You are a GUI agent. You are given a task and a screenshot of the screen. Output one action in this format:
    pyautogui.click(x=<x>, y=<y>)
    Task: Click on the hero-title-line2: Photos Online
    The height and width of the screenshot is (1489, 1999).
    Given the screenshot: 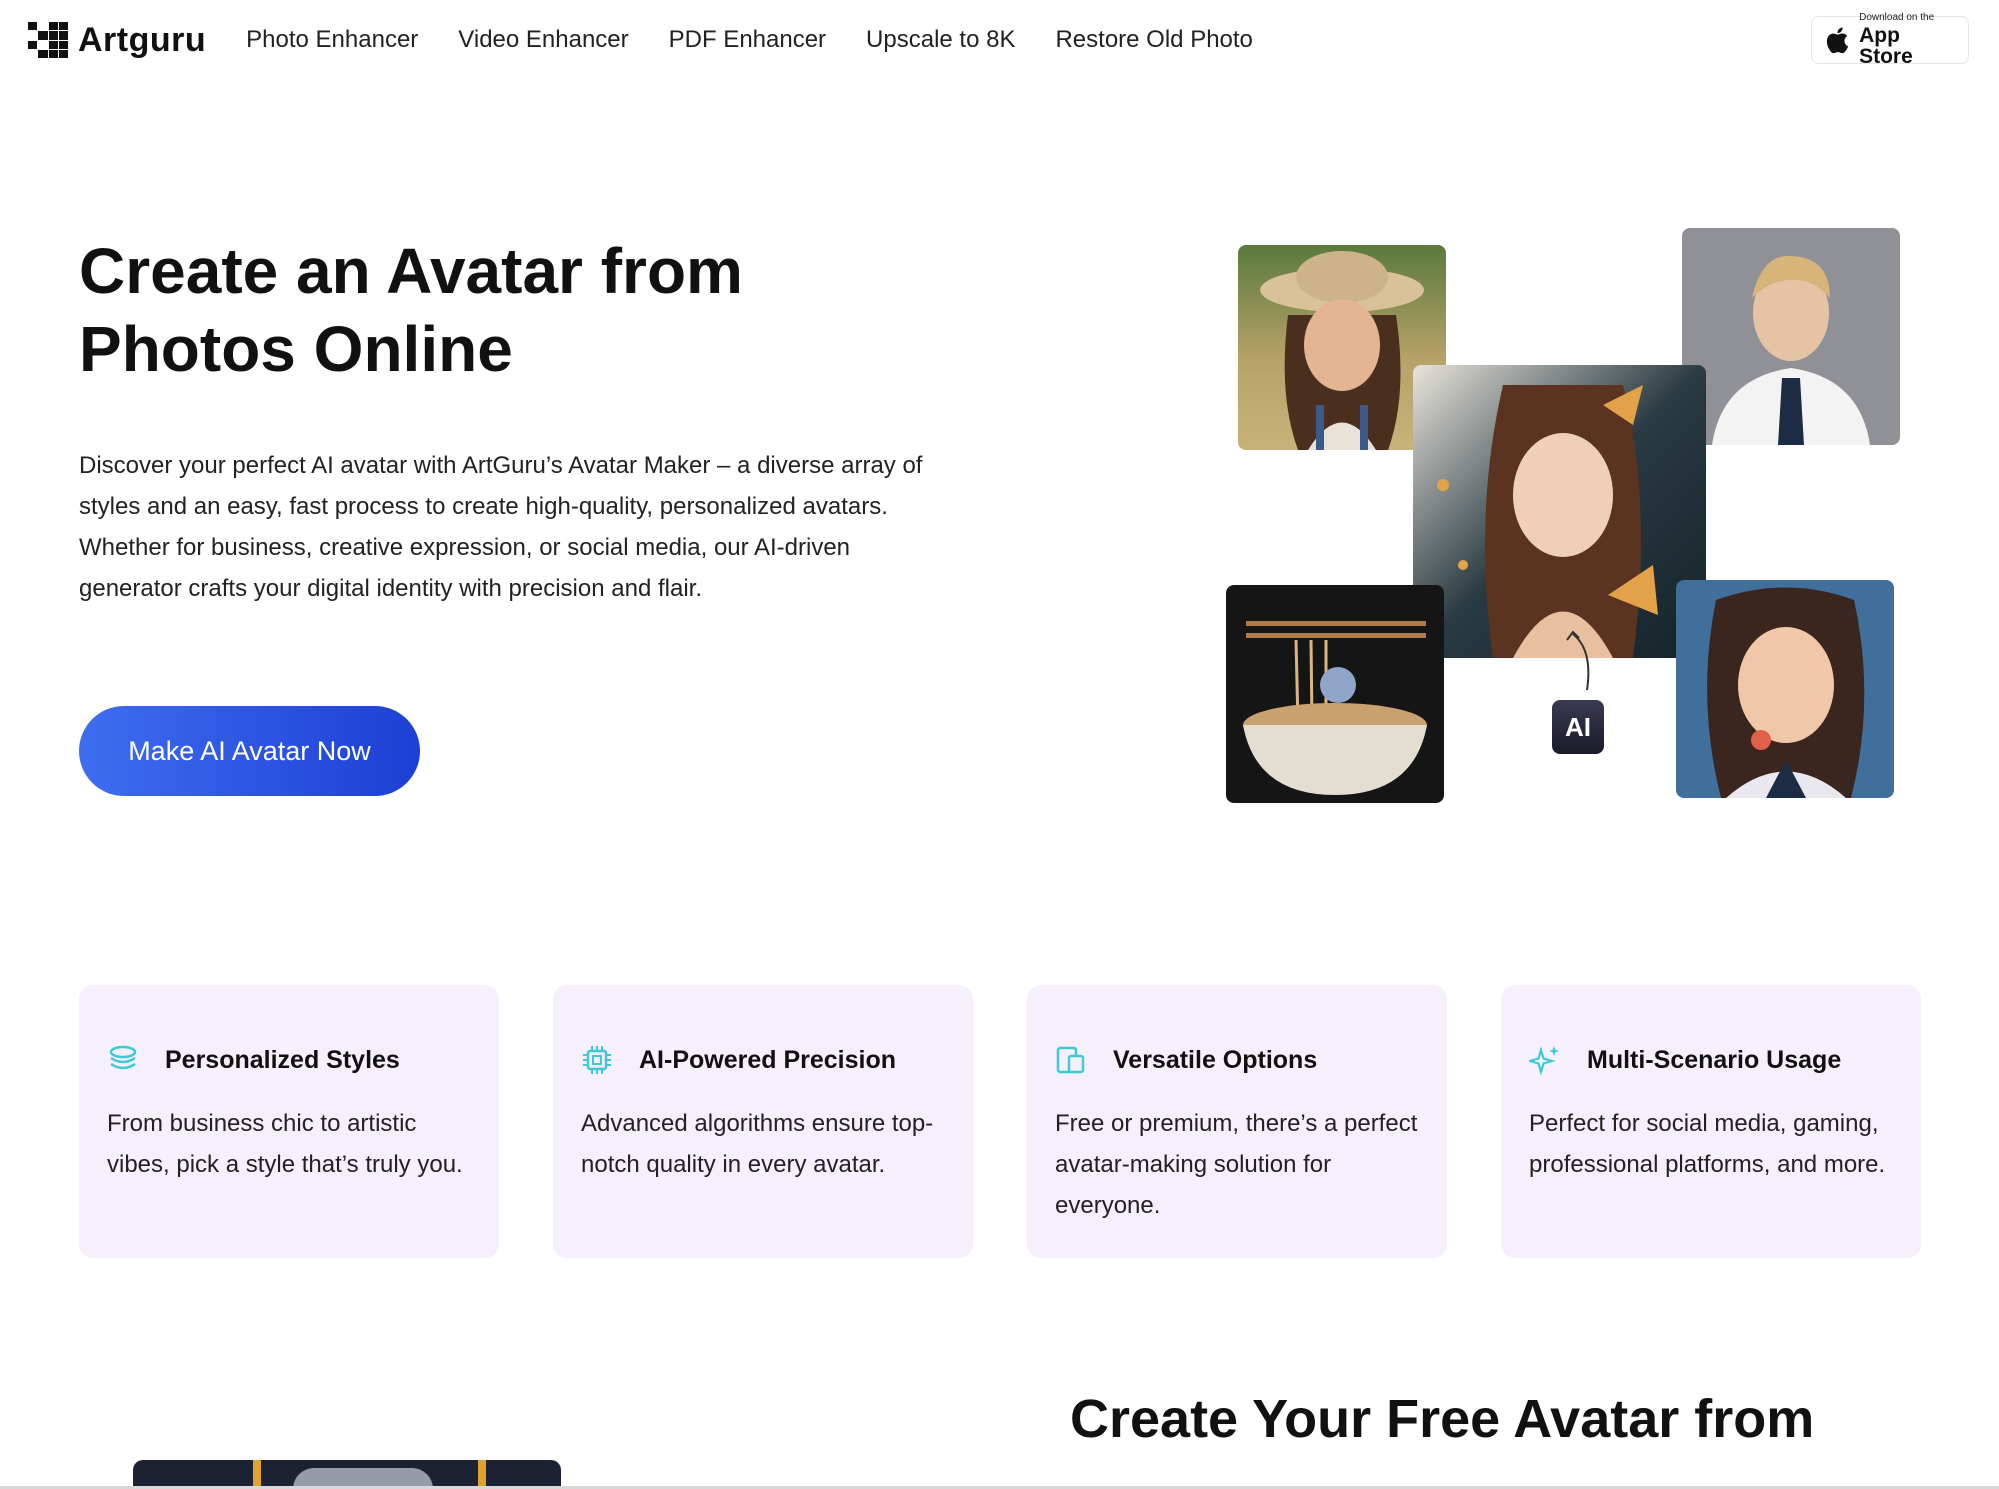 What is the action you would take?
    pyautogui.click(x=296, y=349)
    